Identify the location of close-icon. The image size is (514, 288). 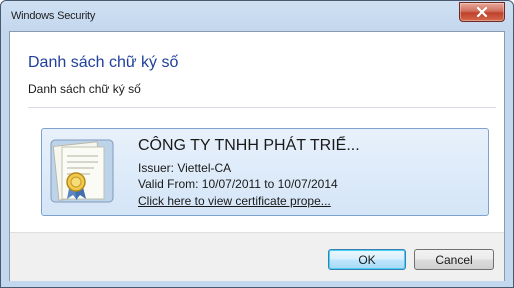
(482, 12).